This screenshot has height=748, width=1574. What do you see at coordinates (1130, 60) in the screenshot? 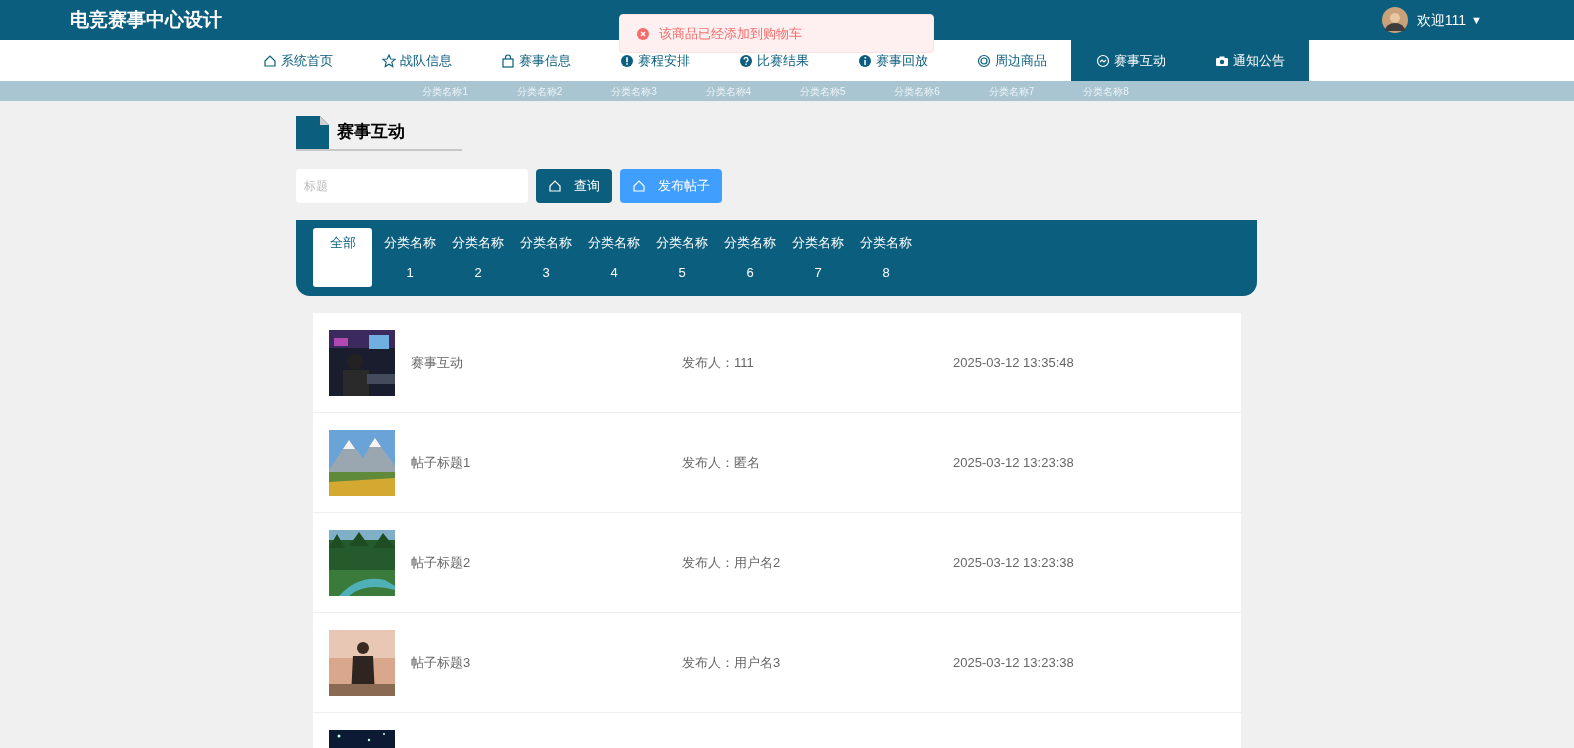
I see `nav-tab: 赛事互动` at bounding box center [1130, 60].